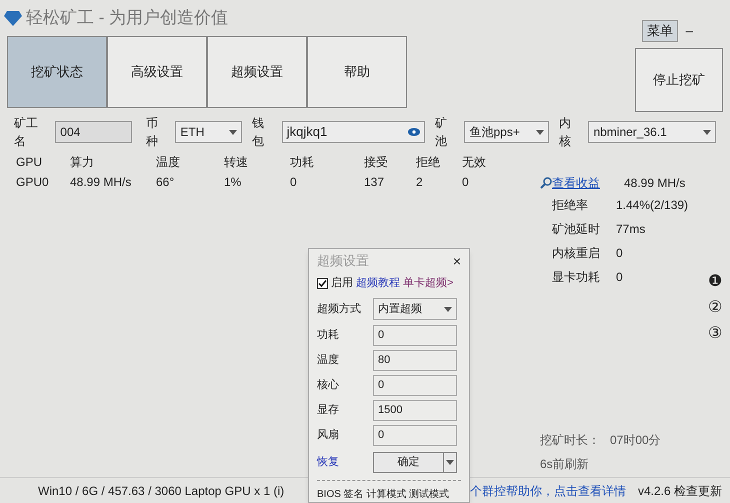  I want to click on table-cell-text: 2, so click(420, 182).